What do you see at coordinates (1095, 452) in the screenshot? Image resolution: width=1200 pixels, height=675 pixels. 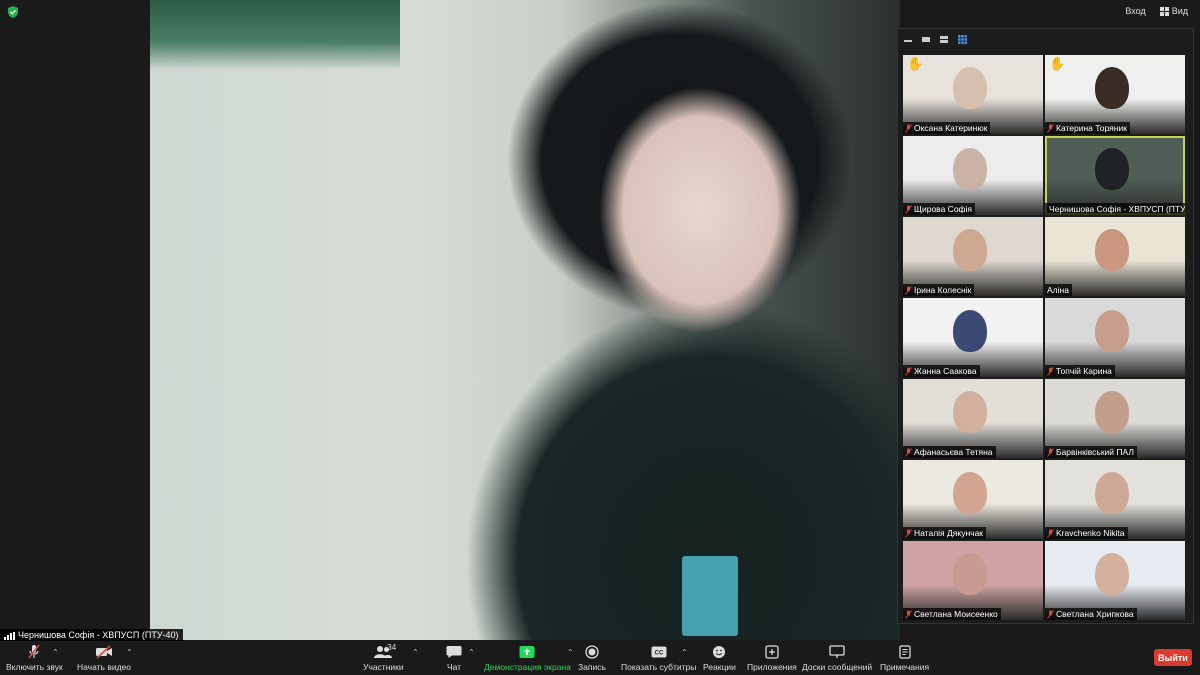 I see `participant-name: Барвінківський ПАЛ` at bounding box center [1095, 452].